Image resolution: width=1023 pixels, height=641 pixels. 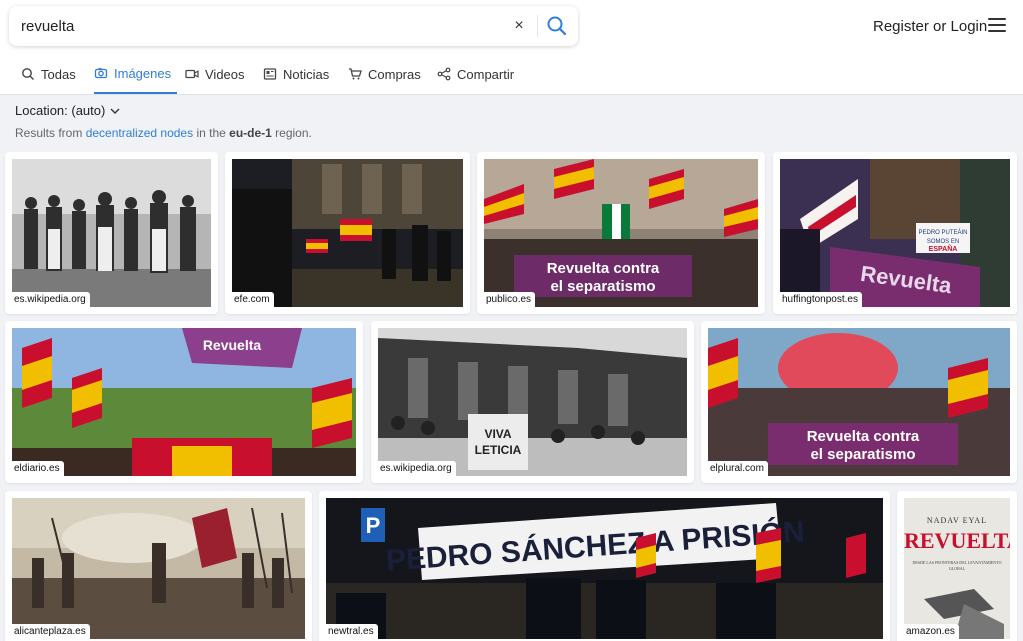 I want to click on cart-icon, so click(x=355, y=74).